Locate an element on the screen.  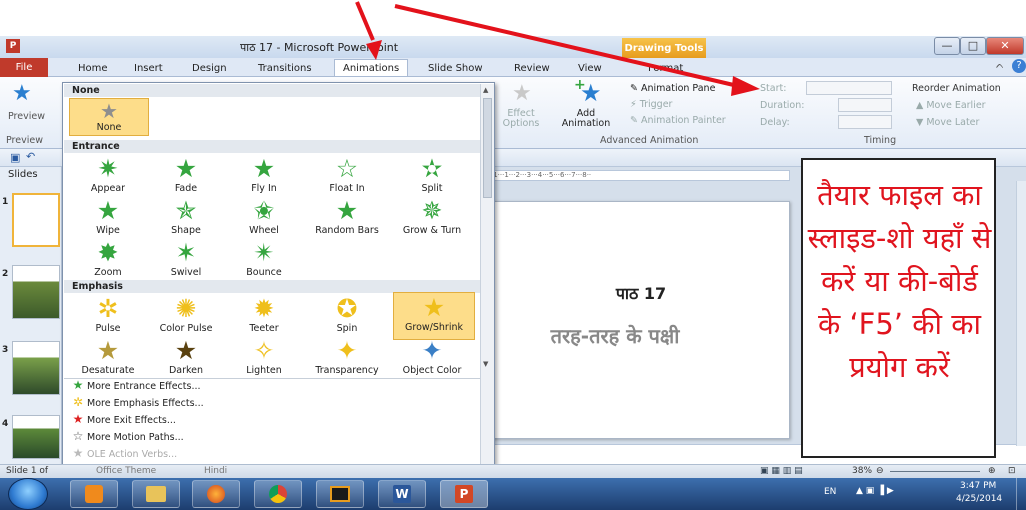
effect-lighten: ✧ Lighten is located at coordinates (264, 359).